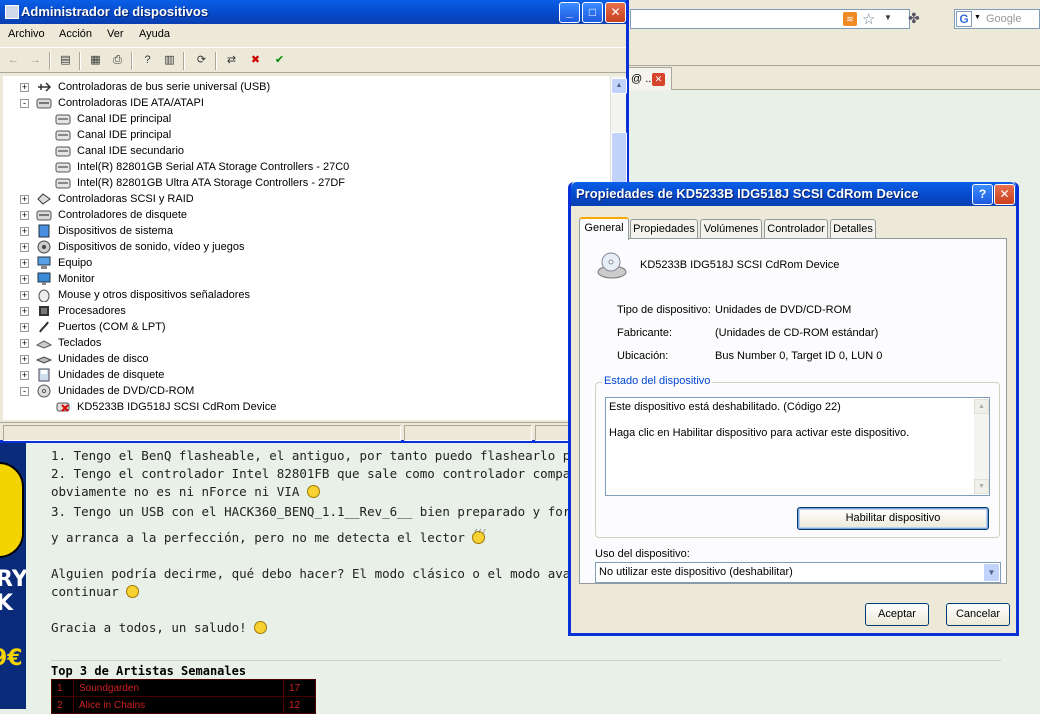 This screenshot has width=1040, height=714. Describe the element at coordinates (231, 60) in the screenshot. I see `update-driver-icon: ⇄` at that location.